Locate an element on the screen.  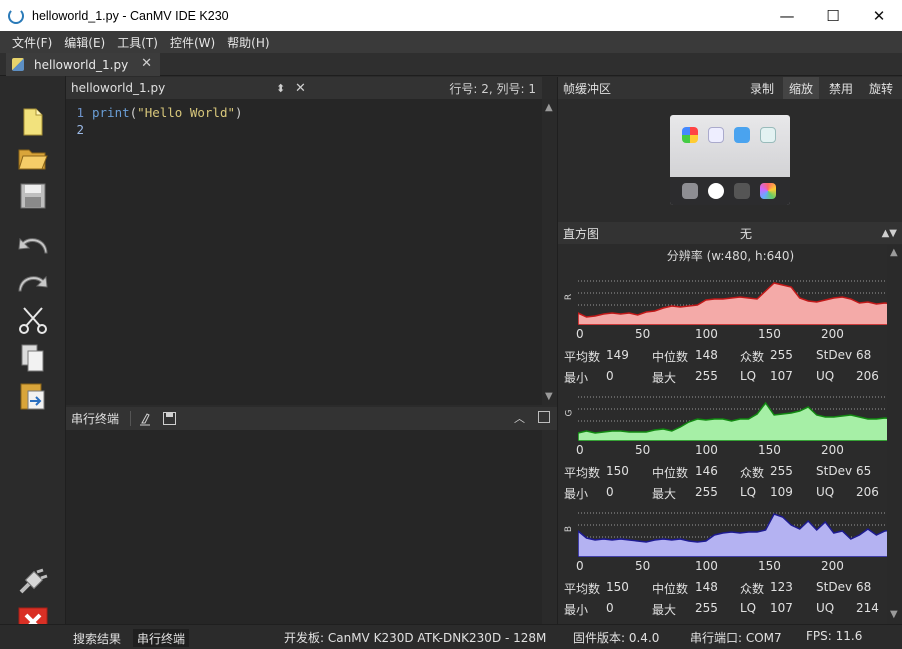
spinner-arrows-icon: ▲▼ is located at coordinates (889, 233).